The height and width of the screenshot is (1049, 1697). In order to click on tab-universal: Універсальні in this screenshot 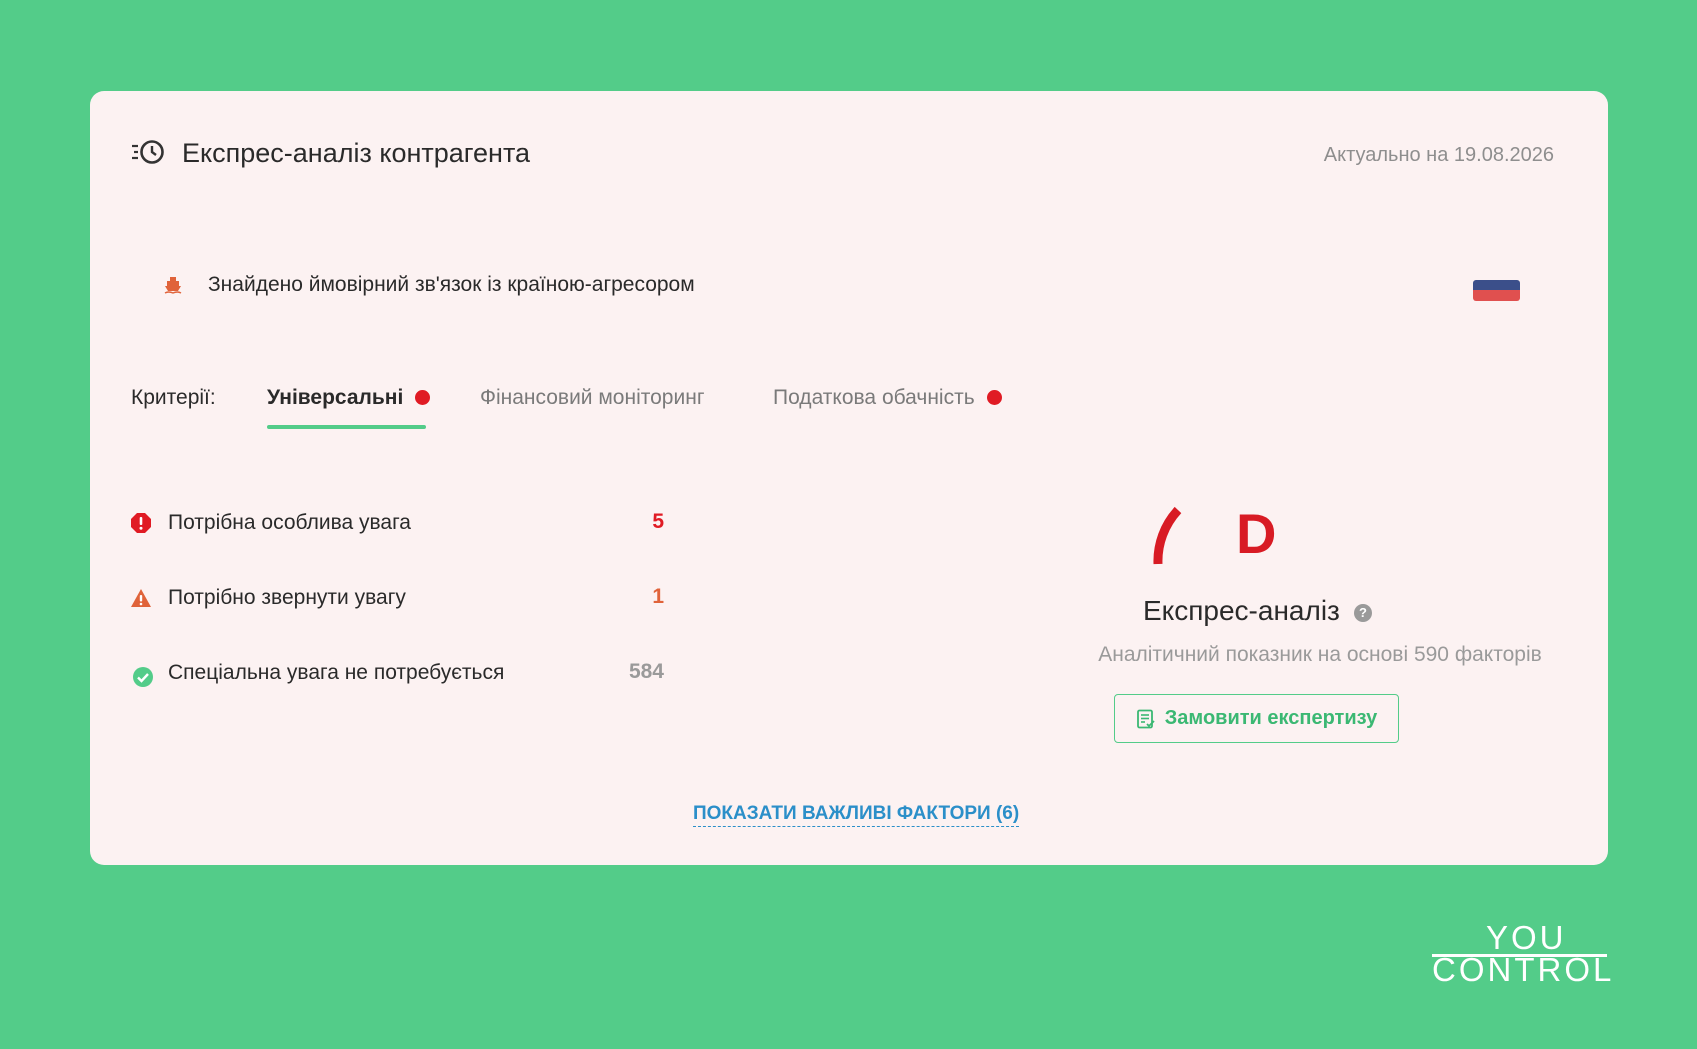, I will do `click(349, 398)`.